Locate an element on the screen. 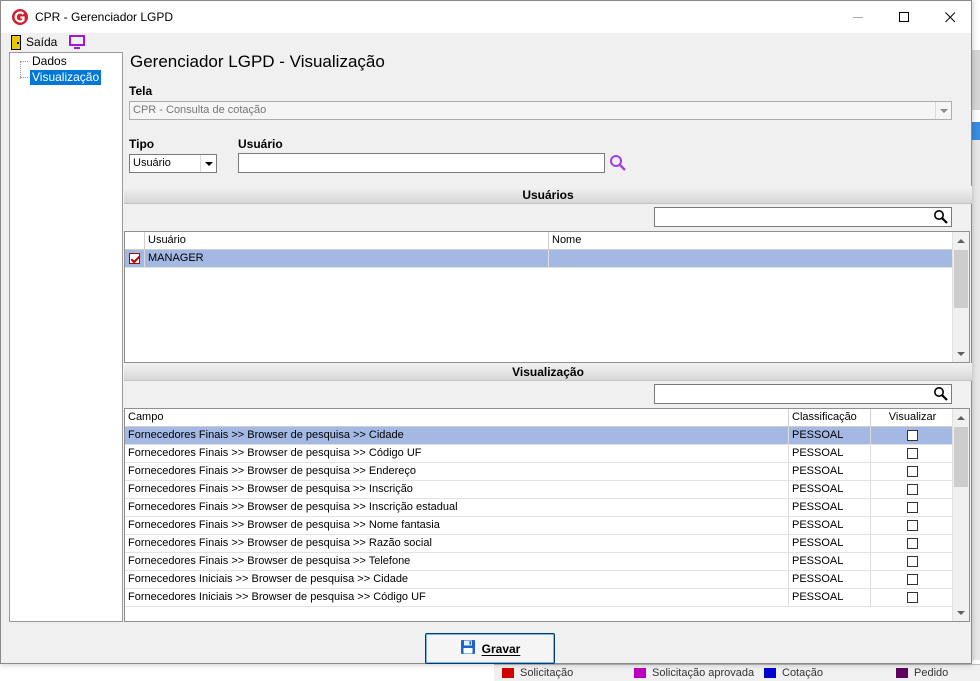  legend-item: Pedido is located at coordinates (922, 673).